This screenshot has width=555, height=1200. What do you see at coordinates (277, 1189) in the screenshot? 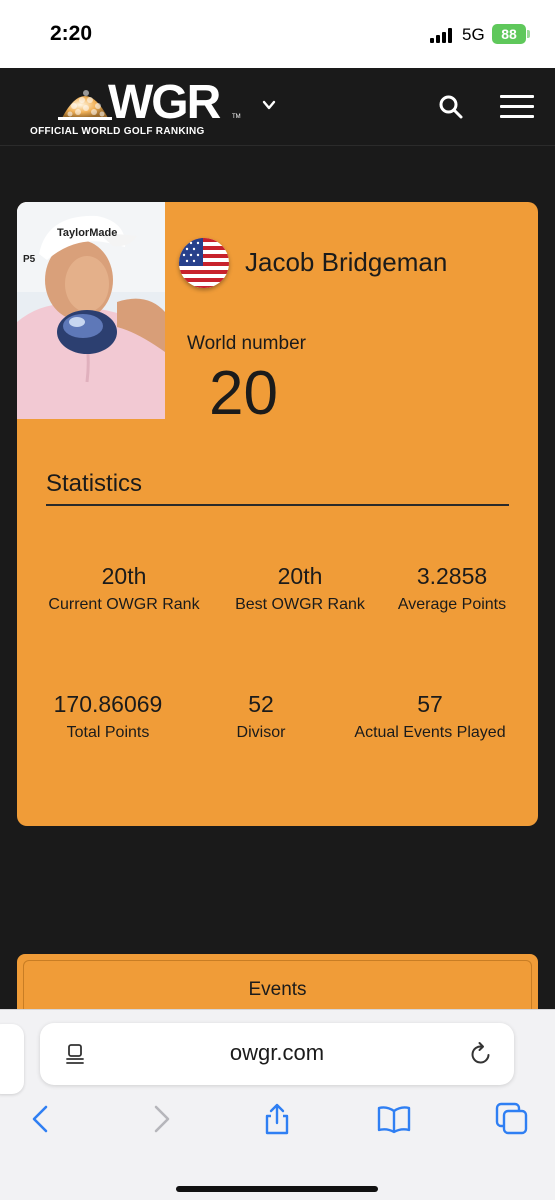
I see `home-indicator` at bounding box center [277, 1189].